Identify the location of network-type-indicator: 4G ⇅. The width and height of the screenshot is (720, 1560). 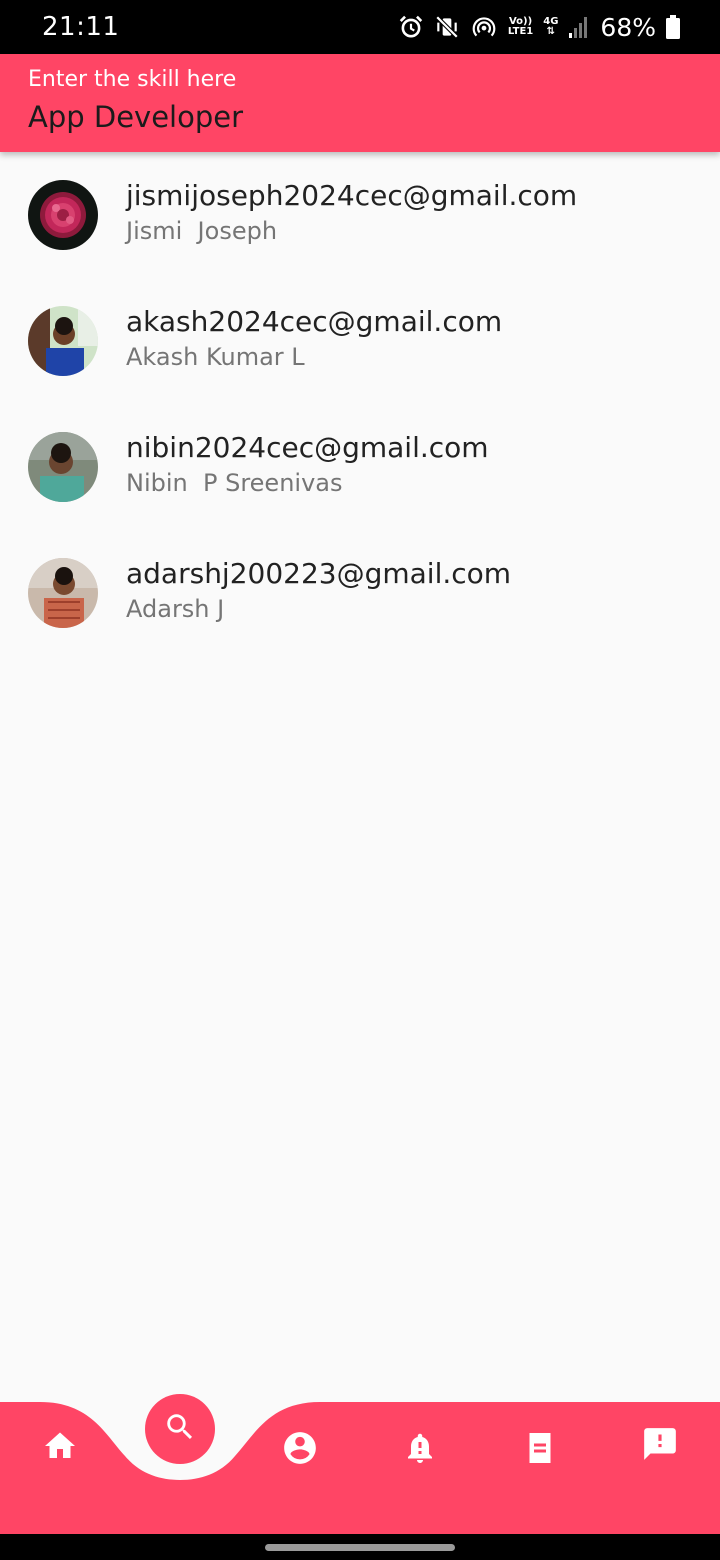
(550, 27).